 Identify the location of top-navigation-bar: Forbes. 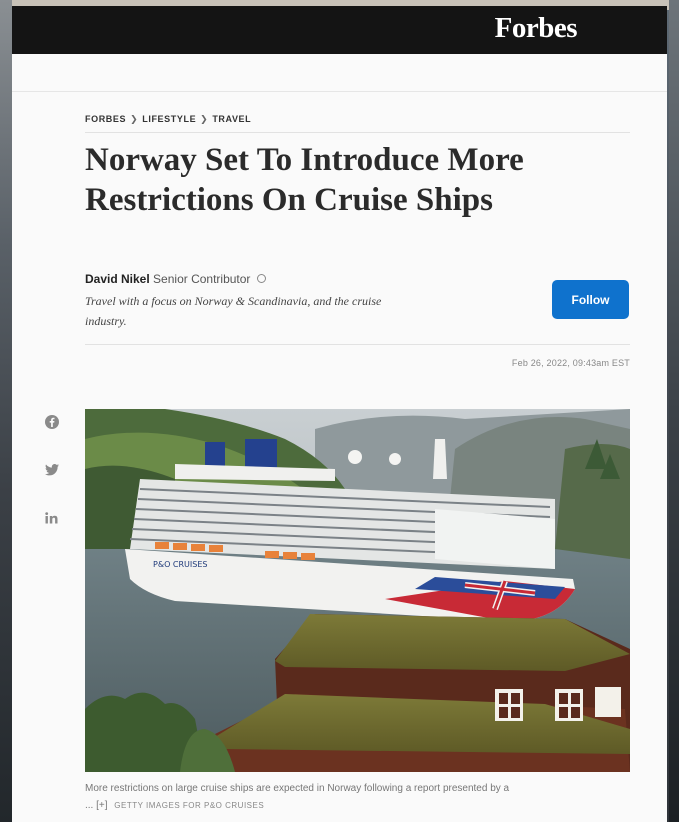
(339, 30).